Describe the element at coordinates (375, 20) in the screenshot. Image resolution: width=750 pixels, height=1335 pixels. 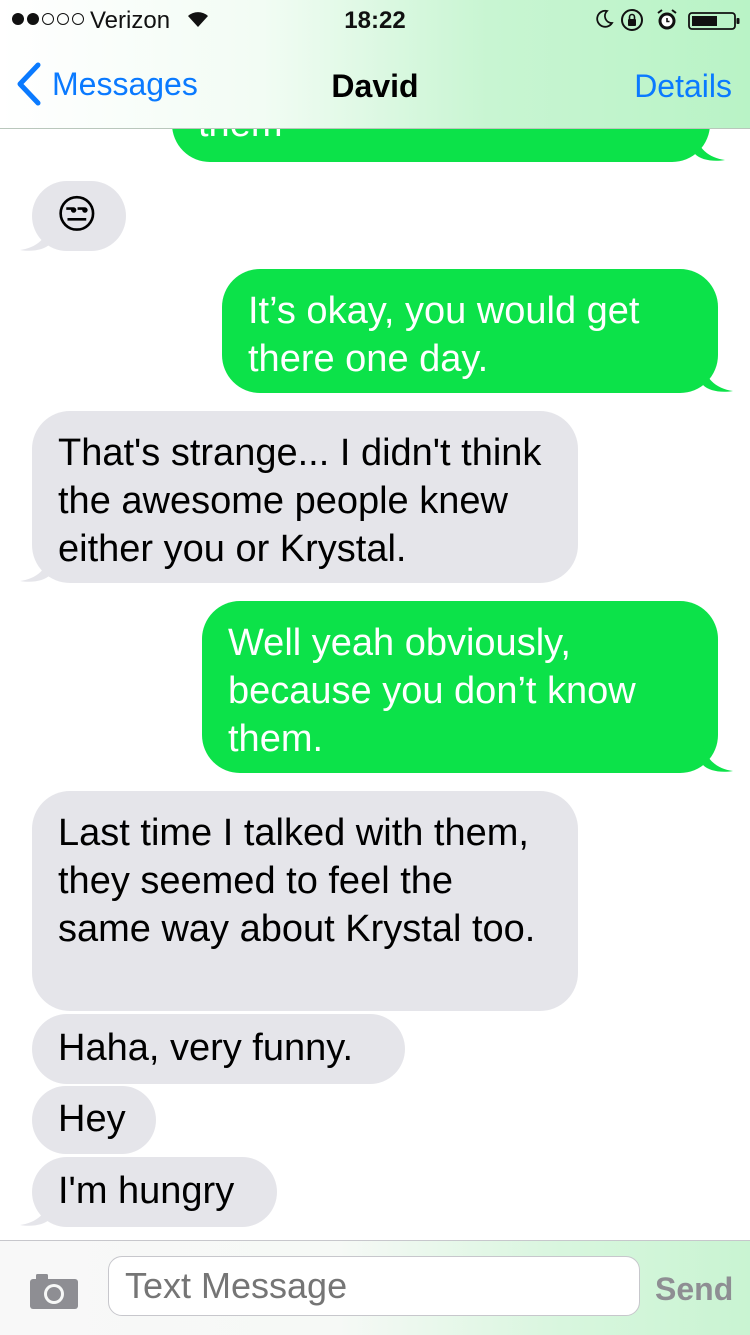
I see `status-bar: Verizon 18:22` at that location.